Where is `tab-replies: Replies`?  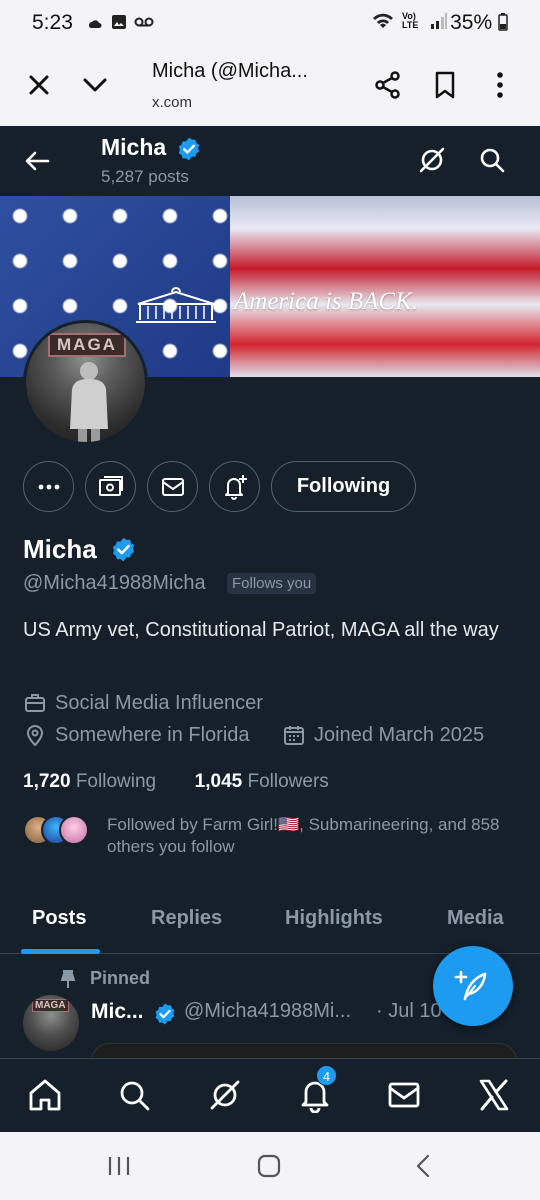 tab-replies: Replies is located at coordinates (186, 918).